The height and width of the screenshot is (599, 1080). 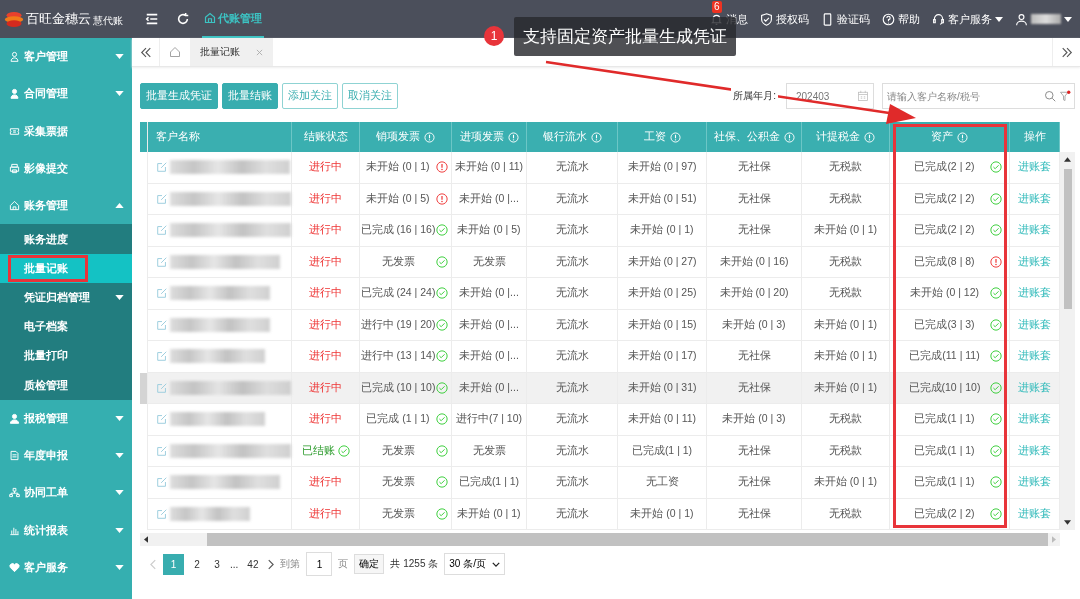 What do you see at coordinates (938, 19) in the screenshot?
I see `headset-icon` at bounding box center [938, 19].